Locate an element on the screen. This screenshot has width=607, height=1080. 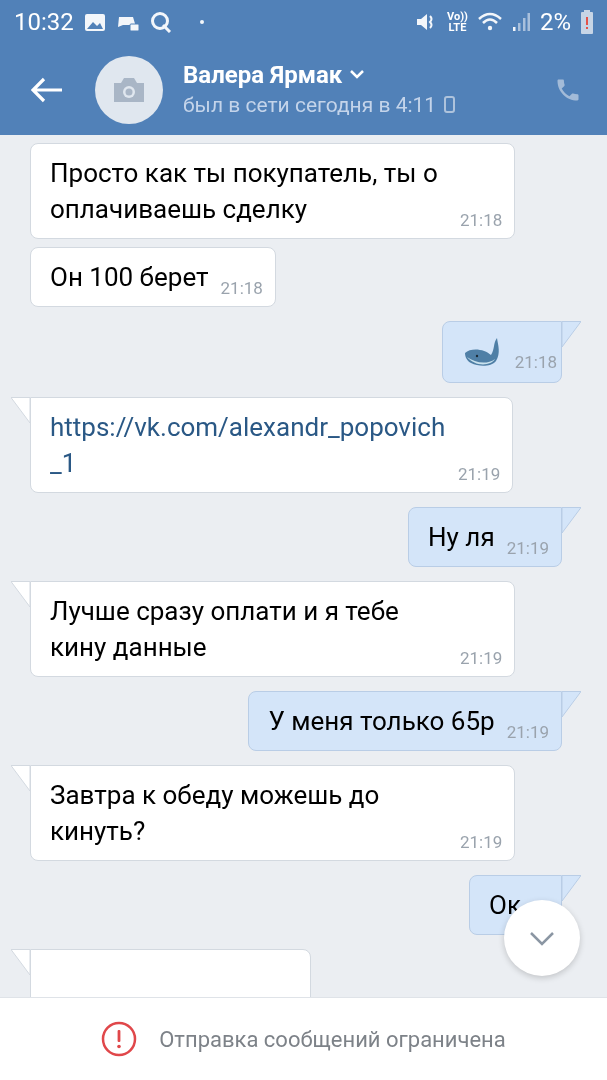
phone-device-icon is located at coordinates (450, 104).